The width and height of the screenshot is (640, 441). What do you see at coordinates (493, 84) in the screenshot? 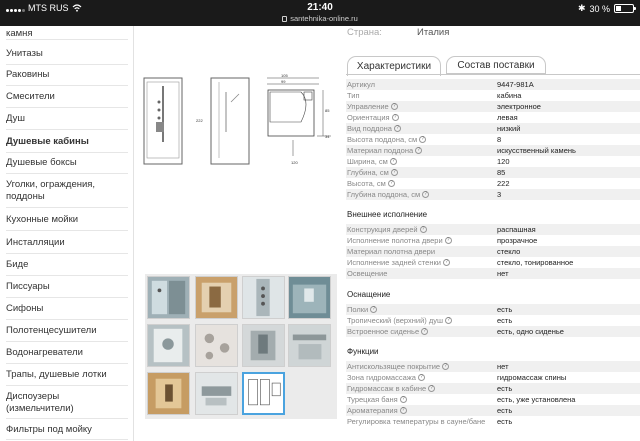
I see `spec-row: Артикул 9447-981A` at bounding box center [493, 84].